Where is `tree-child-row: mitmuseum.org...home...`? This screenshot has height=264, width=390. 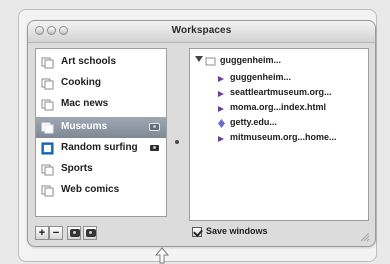 tree-child-row: mitmuseum.org...home... is located at coordinates (279, 138).